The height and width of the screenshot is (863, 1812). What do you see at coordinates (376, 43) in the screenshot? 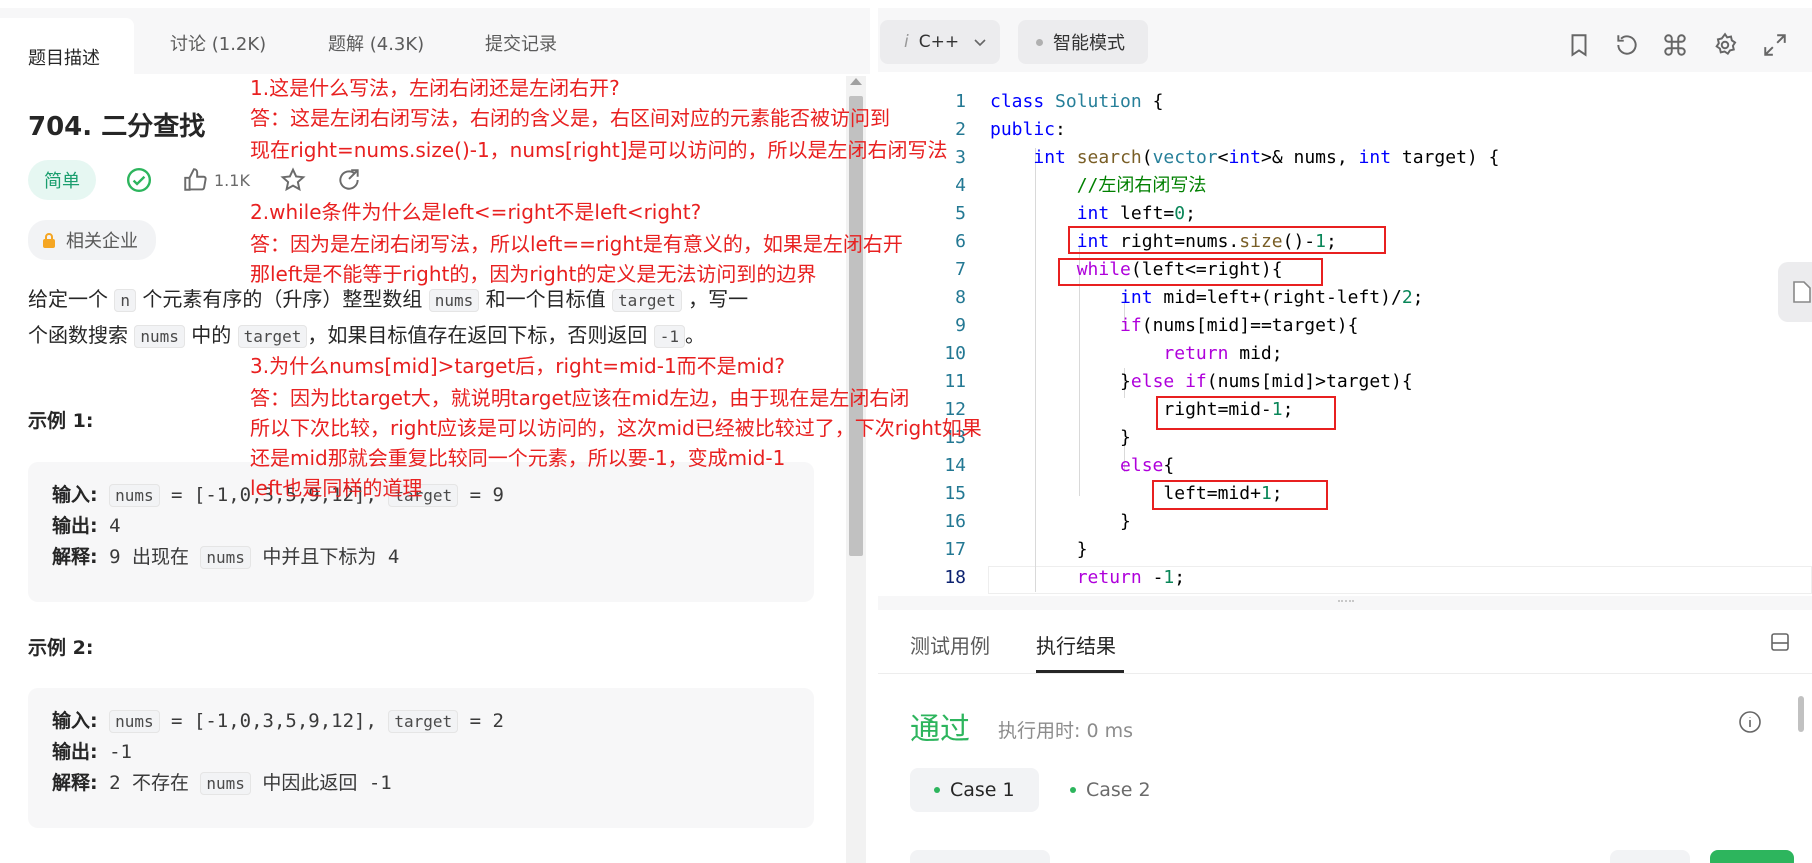
I see `tab-solutions: 题解 (4.3K)` at bounding box center [376, 43].